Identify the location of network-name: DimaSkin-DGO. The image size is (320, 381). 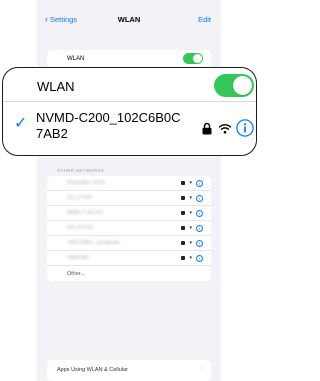
(86, 183).